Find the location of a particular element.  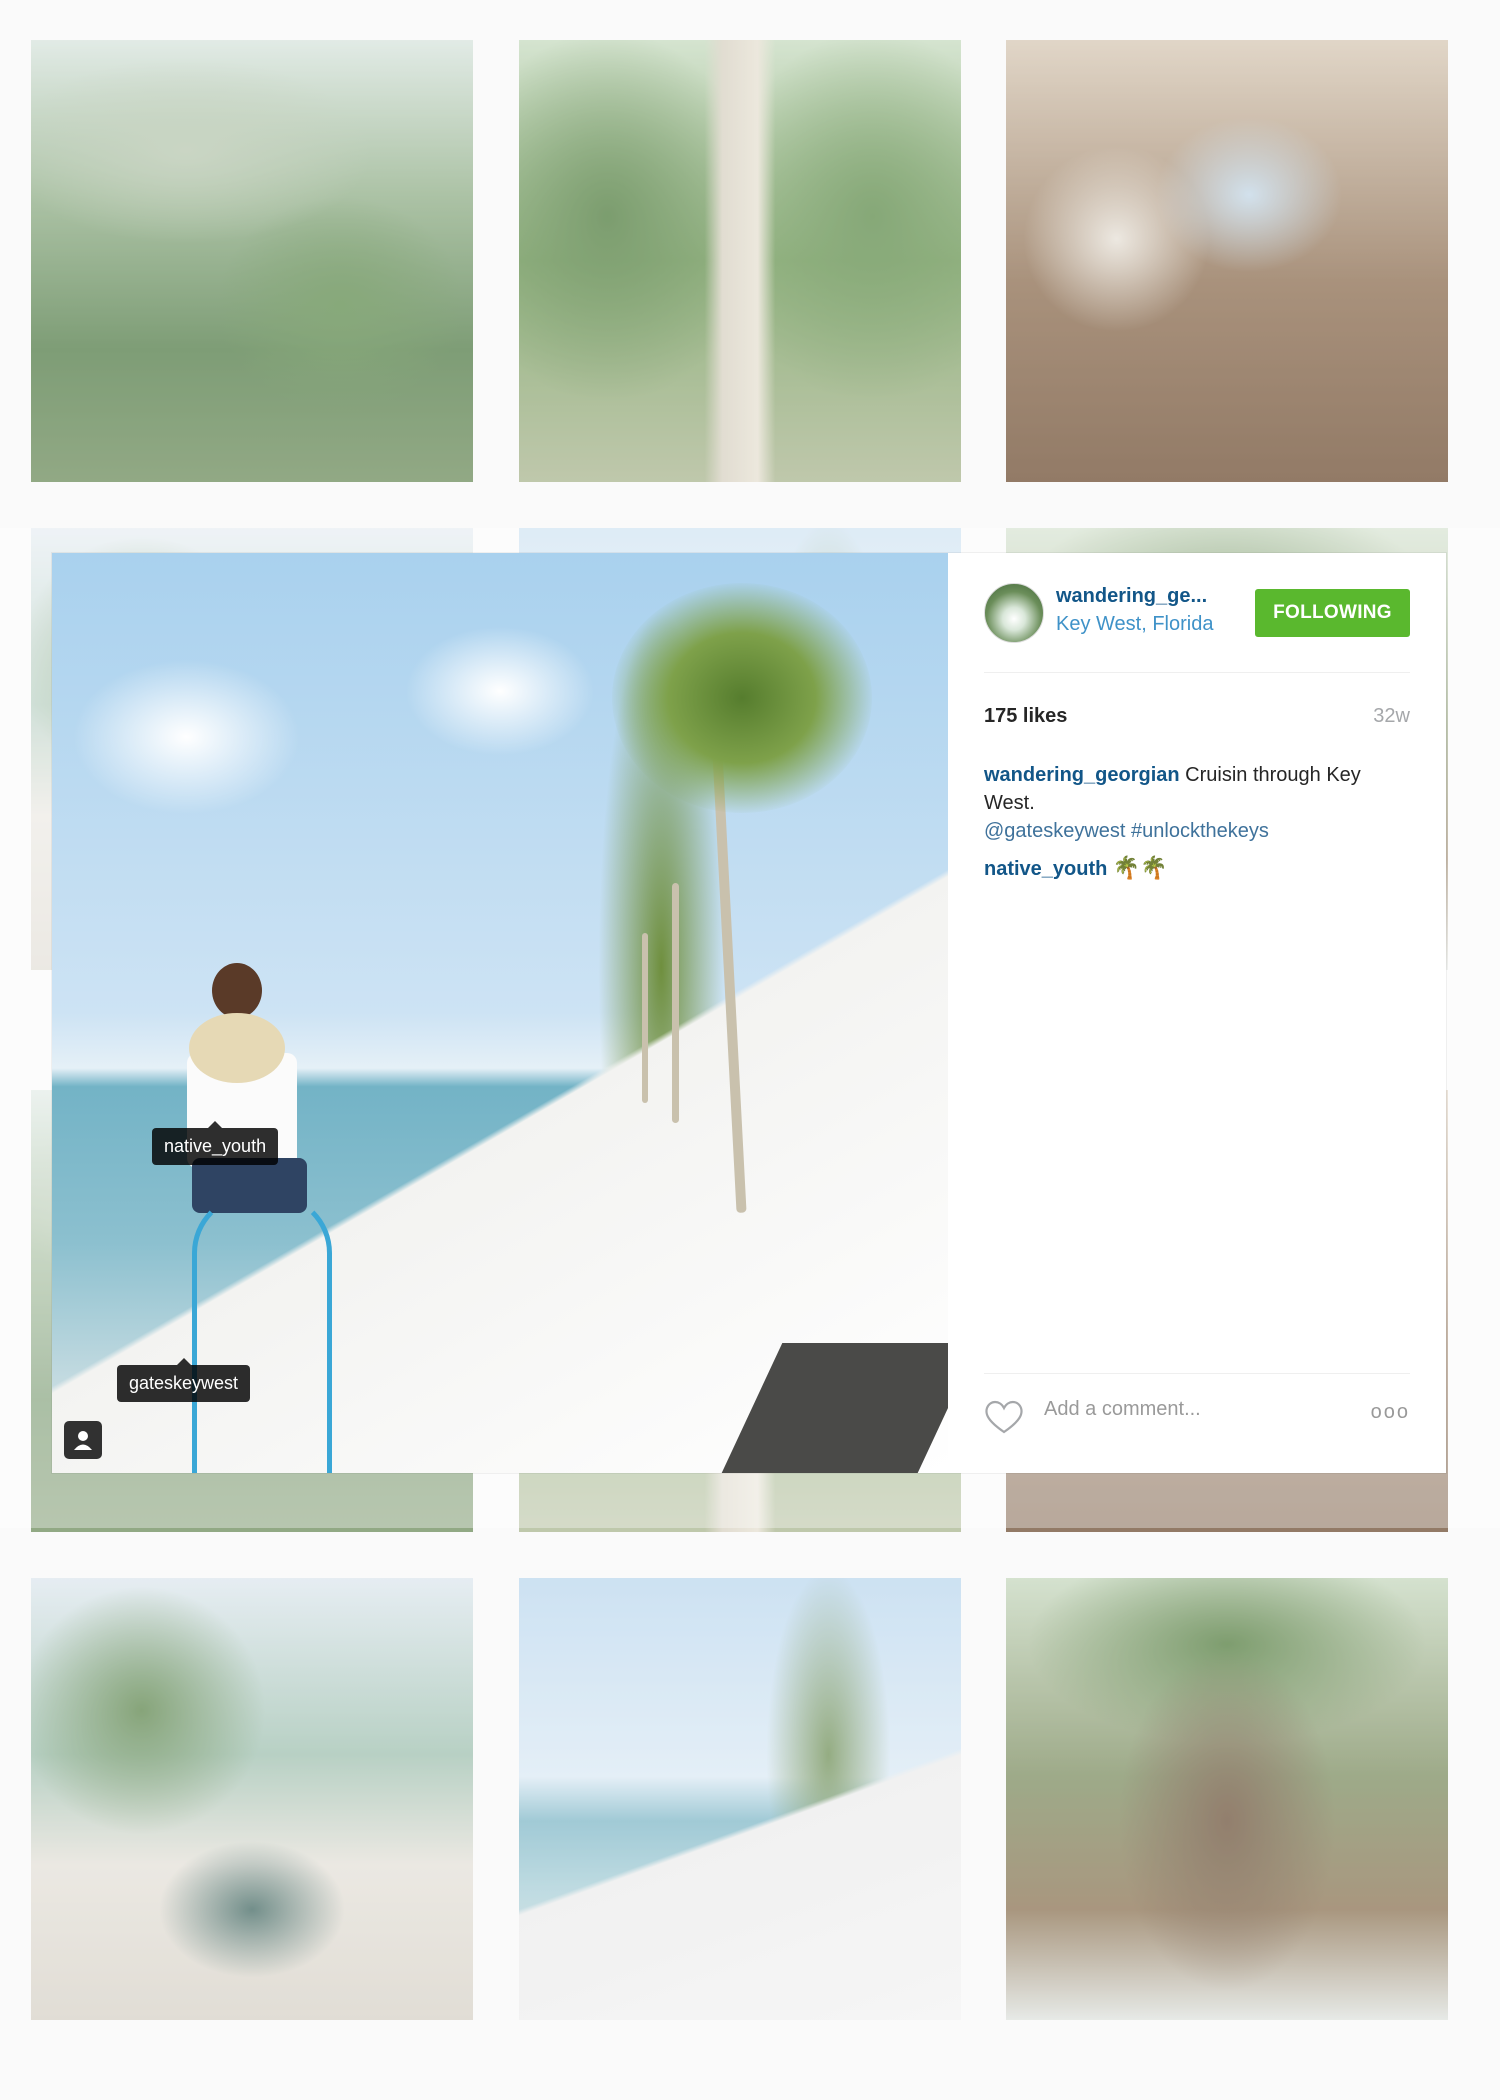

location-link: Key West, Florida is located at coordinates (1134, 624).